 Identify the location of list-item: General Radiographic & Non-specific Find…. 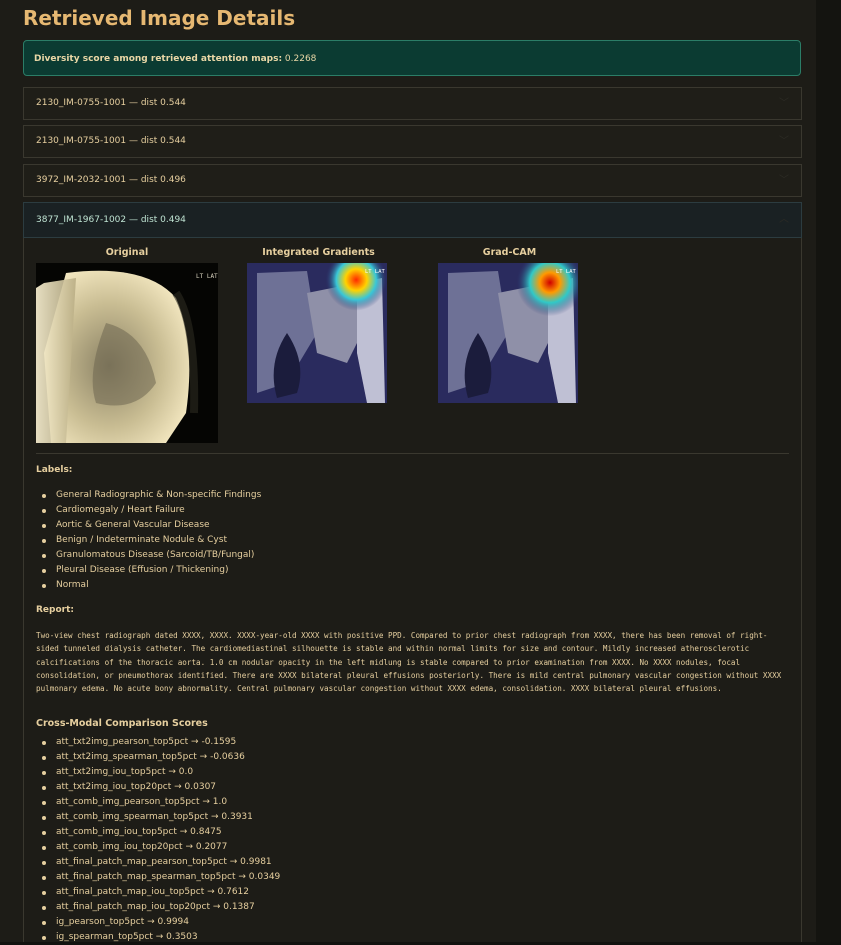
(386, 495).